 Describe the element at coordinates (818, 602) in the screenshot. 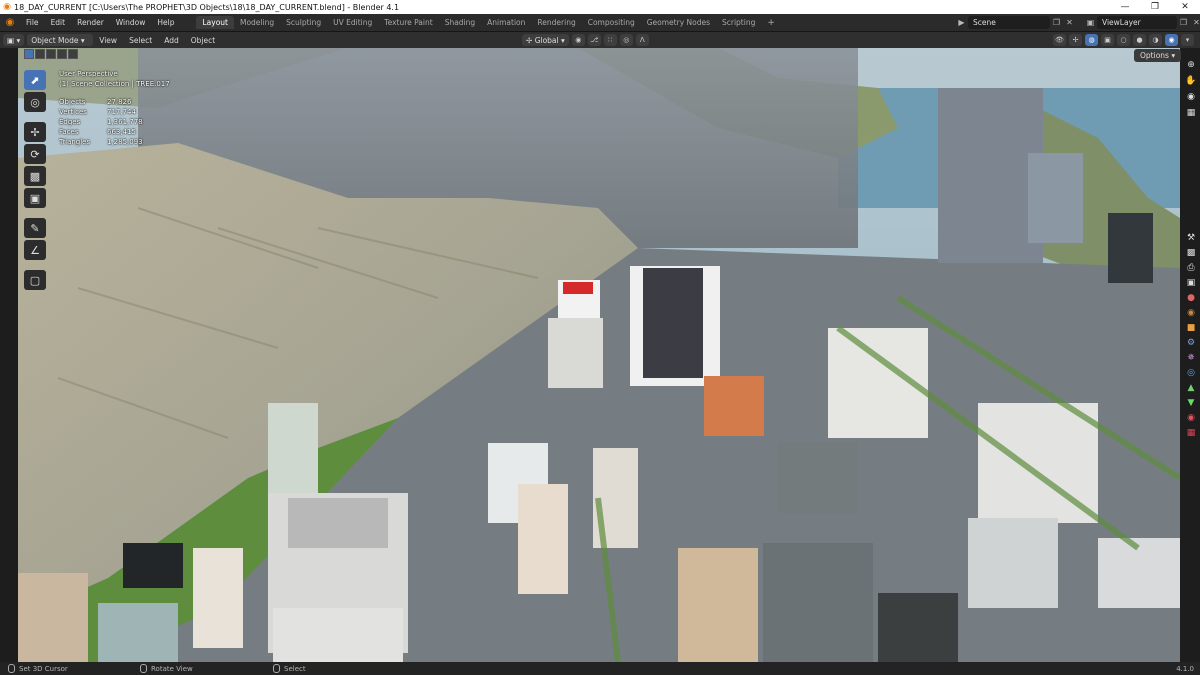

I see `grey-block-front` at that location.